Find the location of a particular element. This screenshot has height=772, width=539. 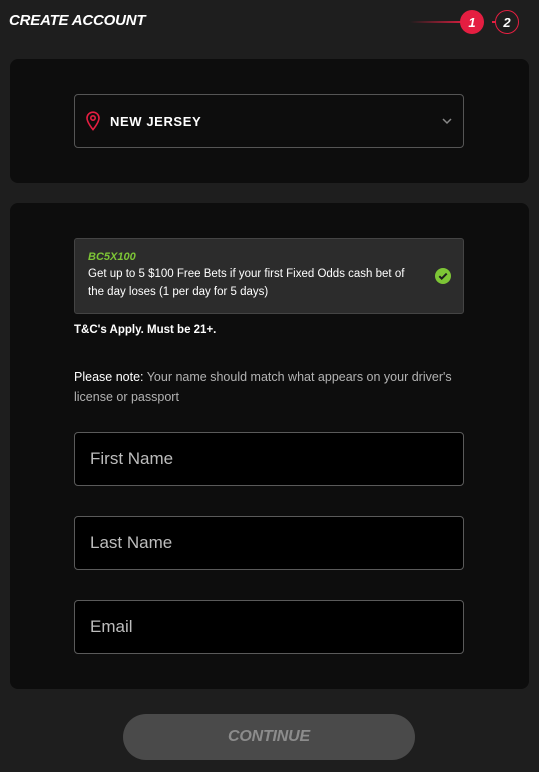

check-circle-icon is located at coordinates (443, 276).